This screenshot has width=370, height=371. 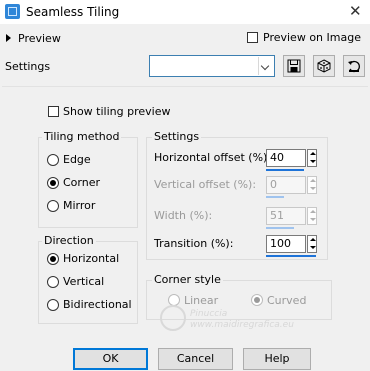 What do you see at coordinates (291, 256) in the screenshot?
I see `transition-slider` at bounding box center [291, 256].